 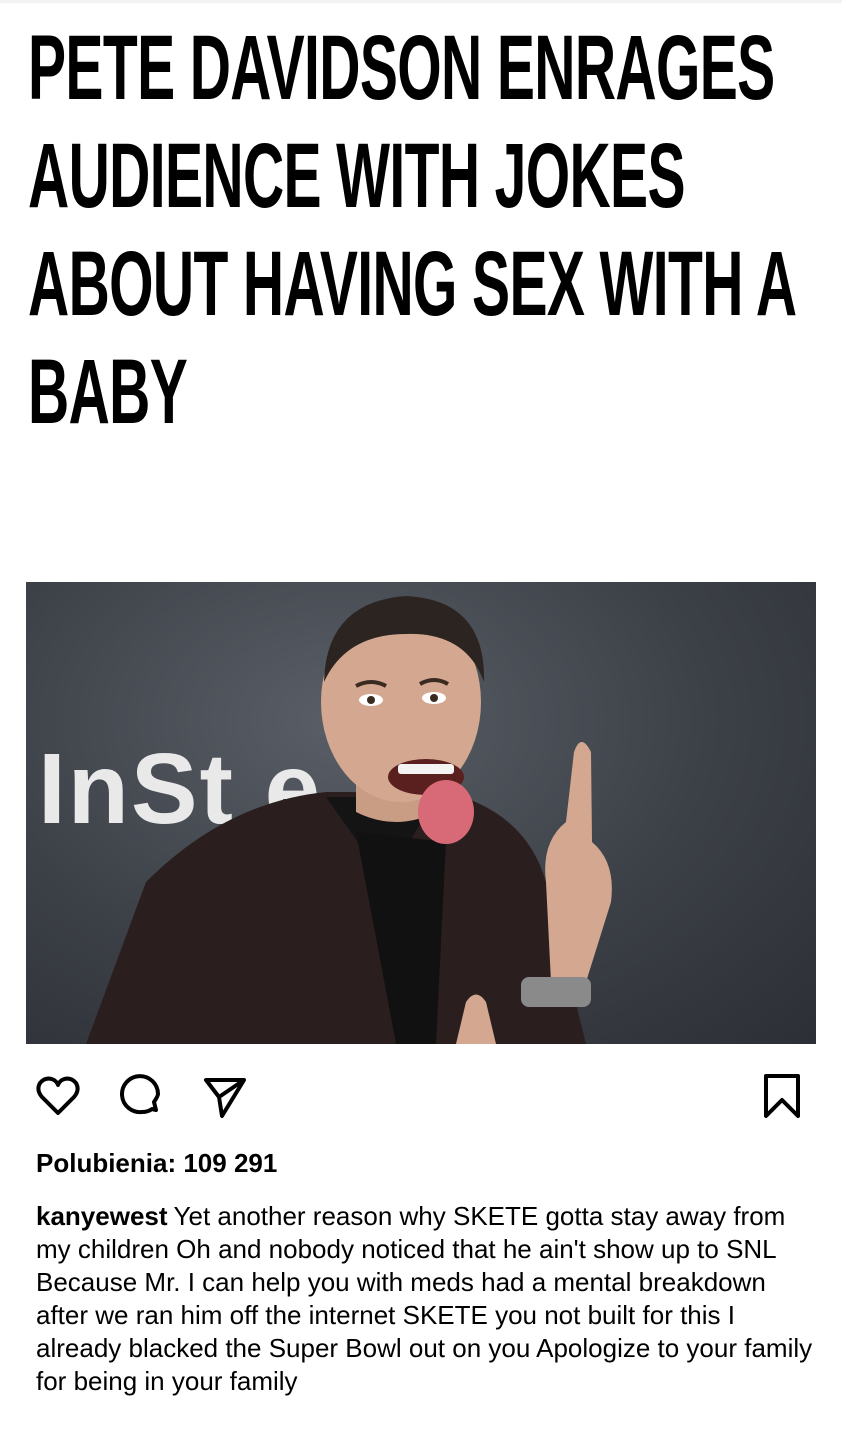 I want to click on top-divider, so click(x=421, y=1).